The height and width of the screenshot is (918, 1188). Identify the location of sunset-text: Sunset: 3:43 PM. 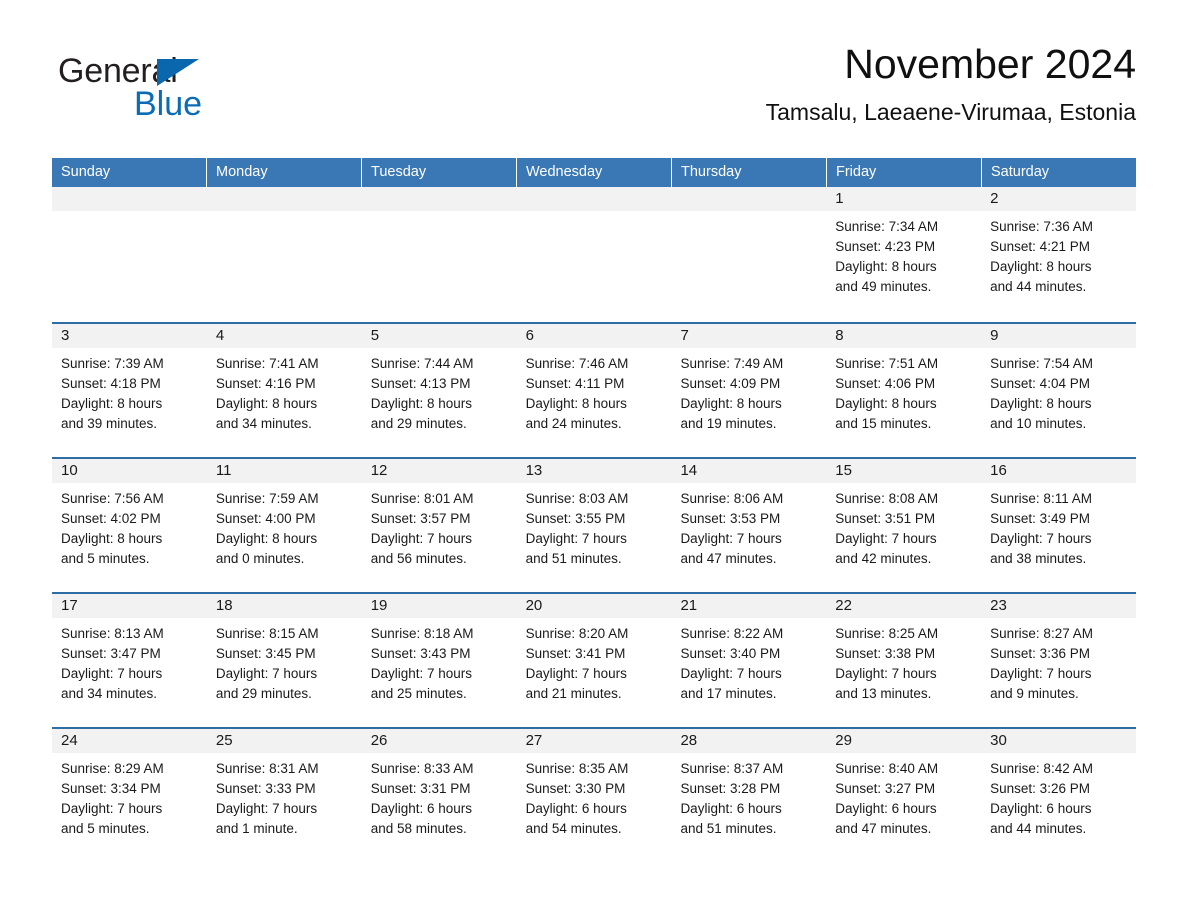
(420, 653).